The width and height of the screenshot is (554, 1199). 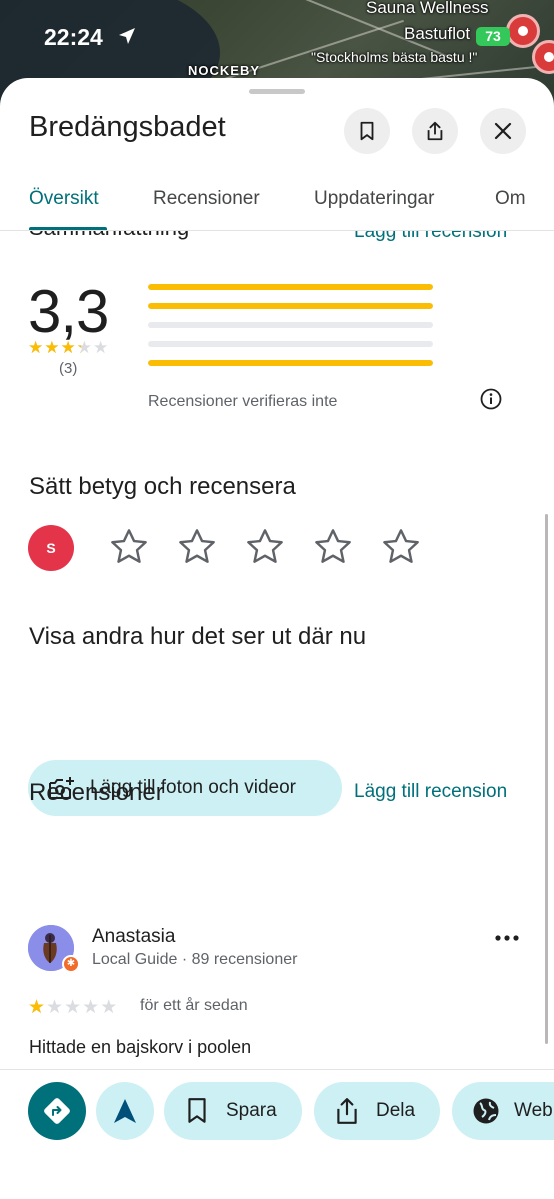 I want to click on navigation-icon, so click(x=125, y=1111).